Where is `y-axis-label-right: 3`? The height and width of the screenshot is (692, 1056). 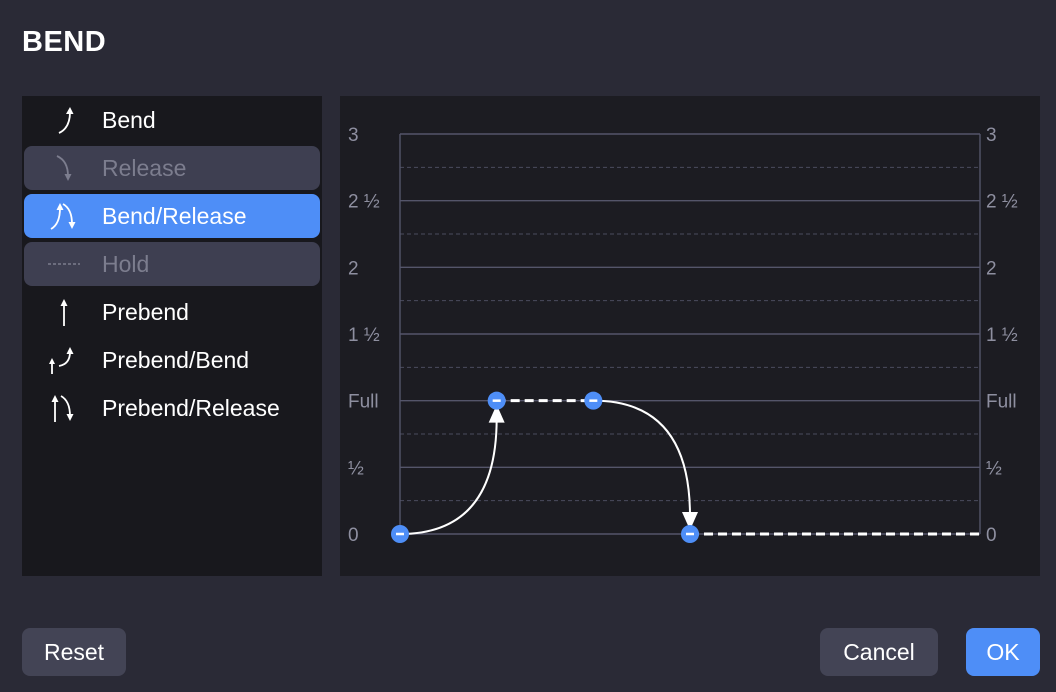
y-axis-label-right: 3 is located at coordinates (991, 135).